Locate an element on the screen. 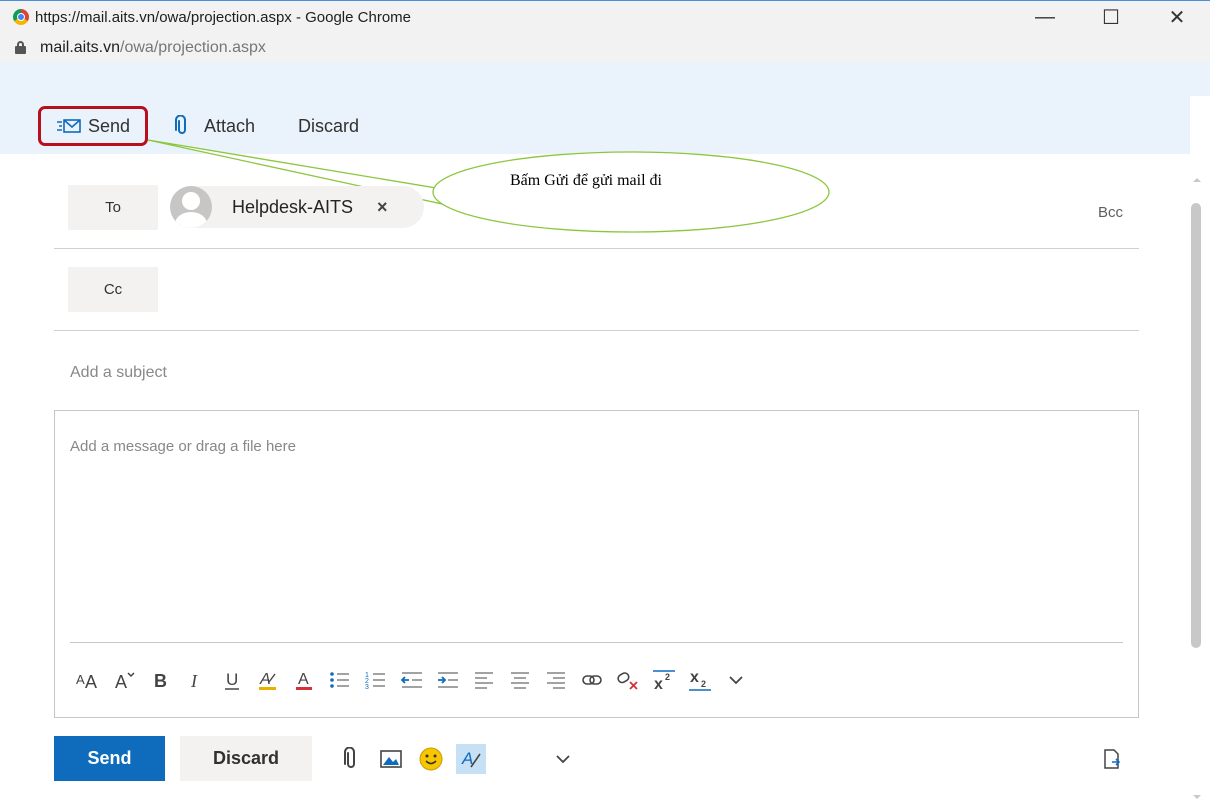 Image resolution: width=1210 pixels, height=805 pixels. toolbar-attach-button: Attach is located at coordinates (214, 126).